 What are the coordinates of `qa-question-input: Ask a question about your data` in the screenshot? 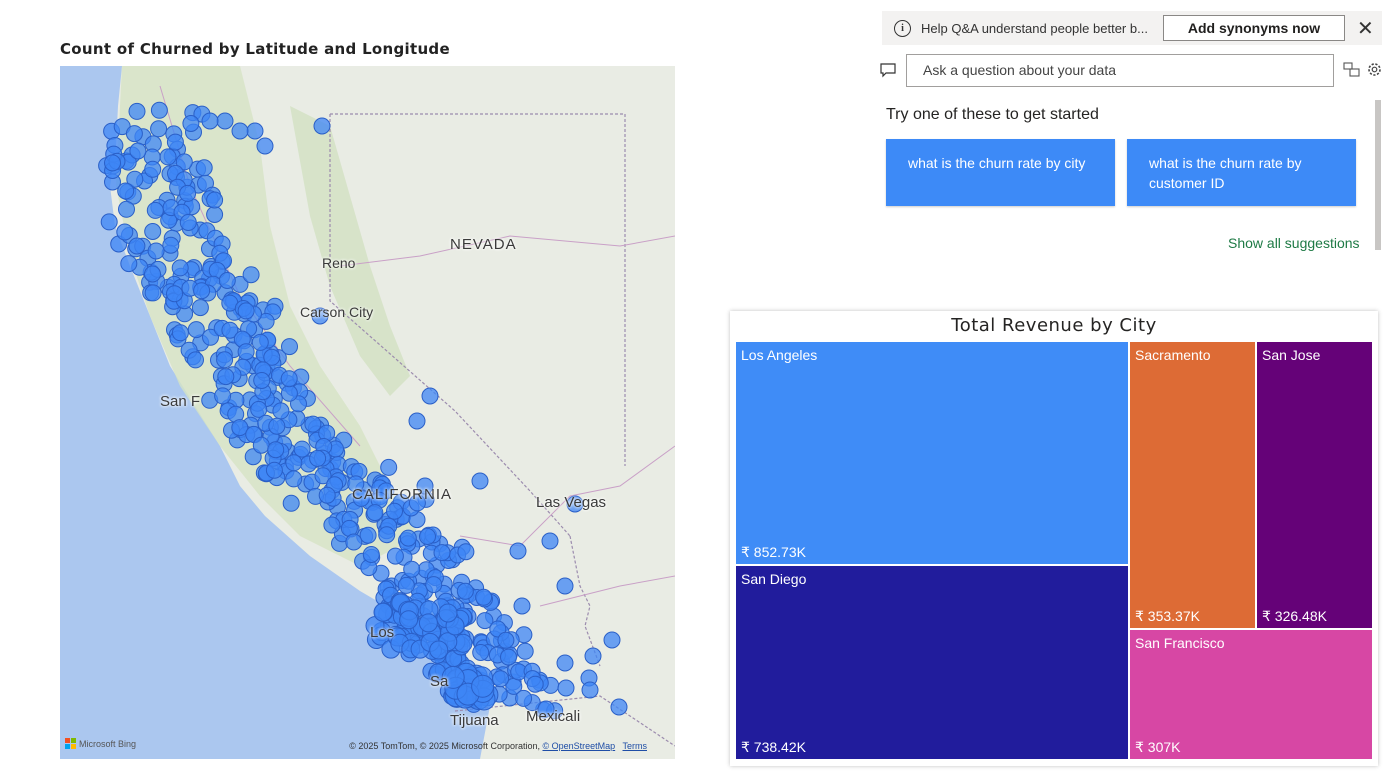 It's located at (1120, 70).